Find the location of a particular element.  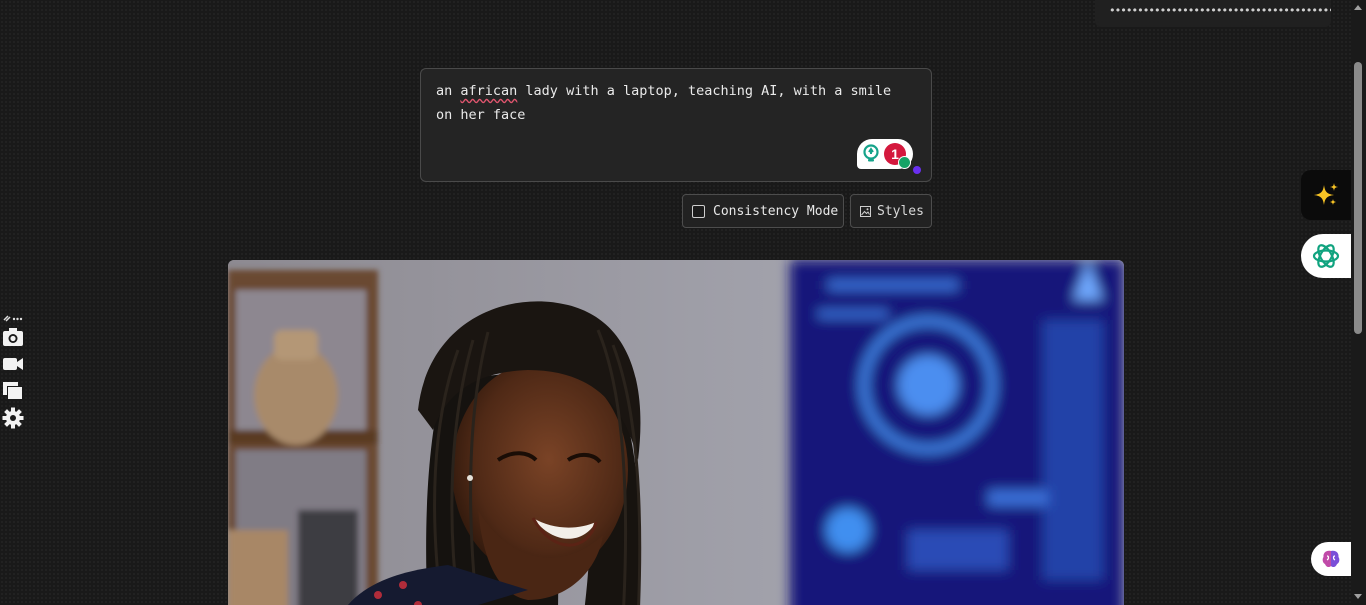

page-scrollbar is located at coordinates (1358, 302).